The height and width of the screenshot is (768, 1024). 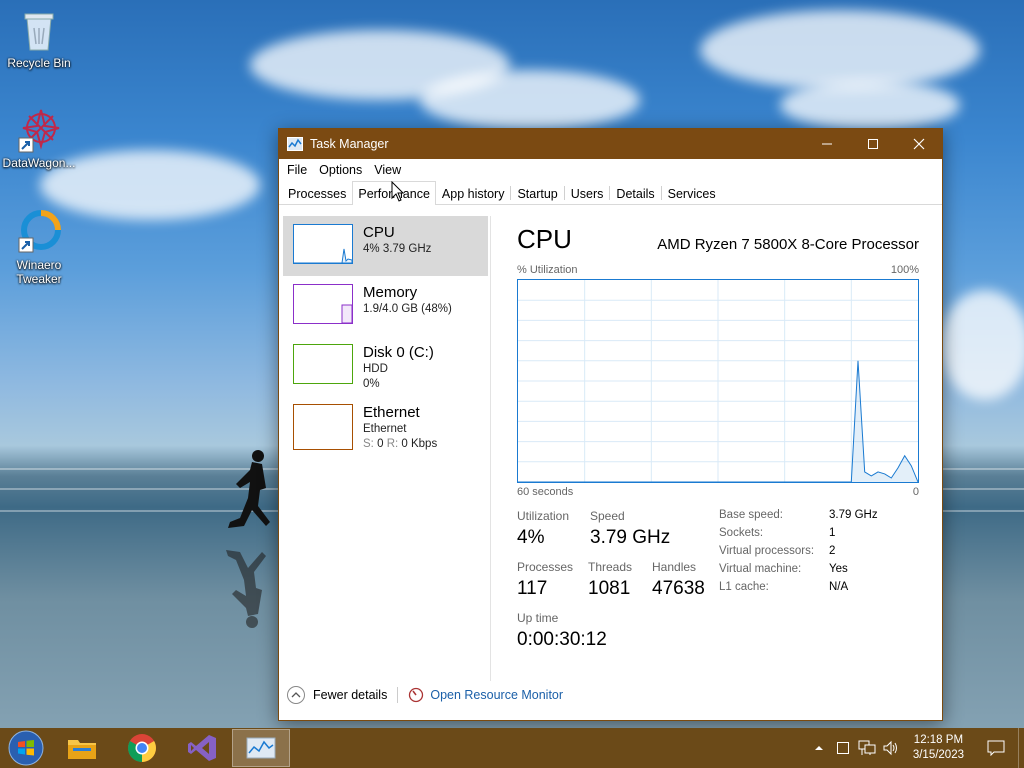 What do you see at coordinates (349, 144) in the screenshot?
I see `window-title: Task Manager` at bounding box center [349, 144].